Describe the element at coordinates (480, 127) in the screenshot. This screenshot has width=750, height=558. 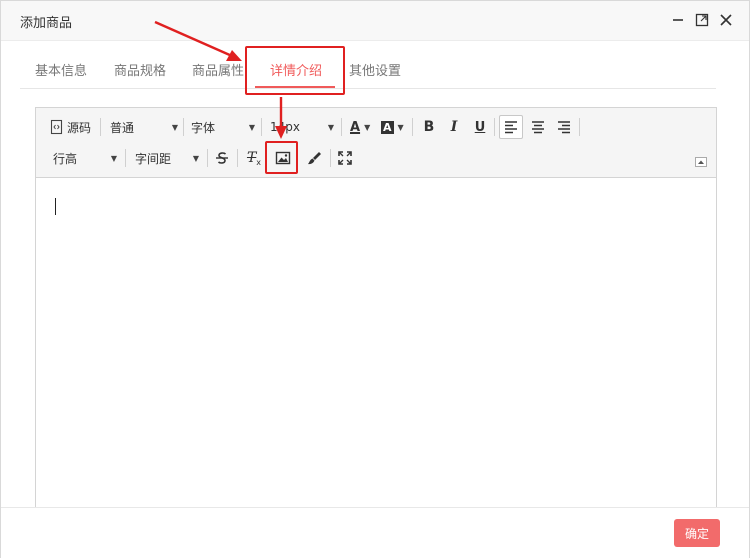
I see `underline-button: U` at that location.